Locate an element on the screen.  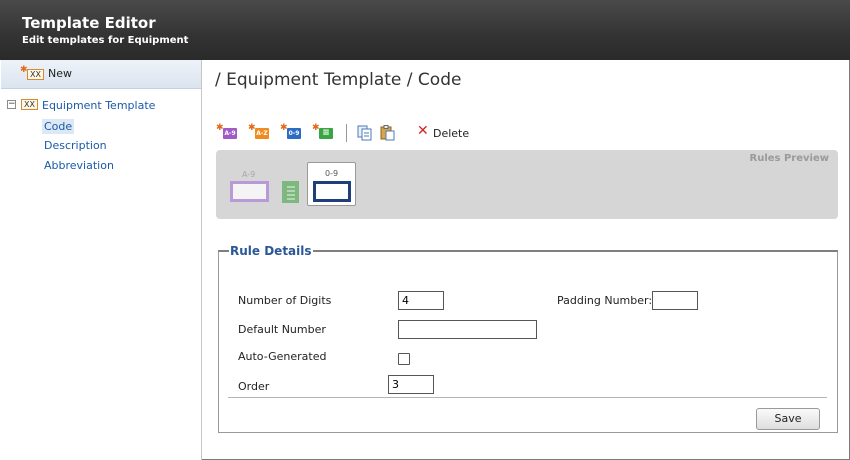
add-list-rule-icon: ≡ is located at coordinates (326, 133).